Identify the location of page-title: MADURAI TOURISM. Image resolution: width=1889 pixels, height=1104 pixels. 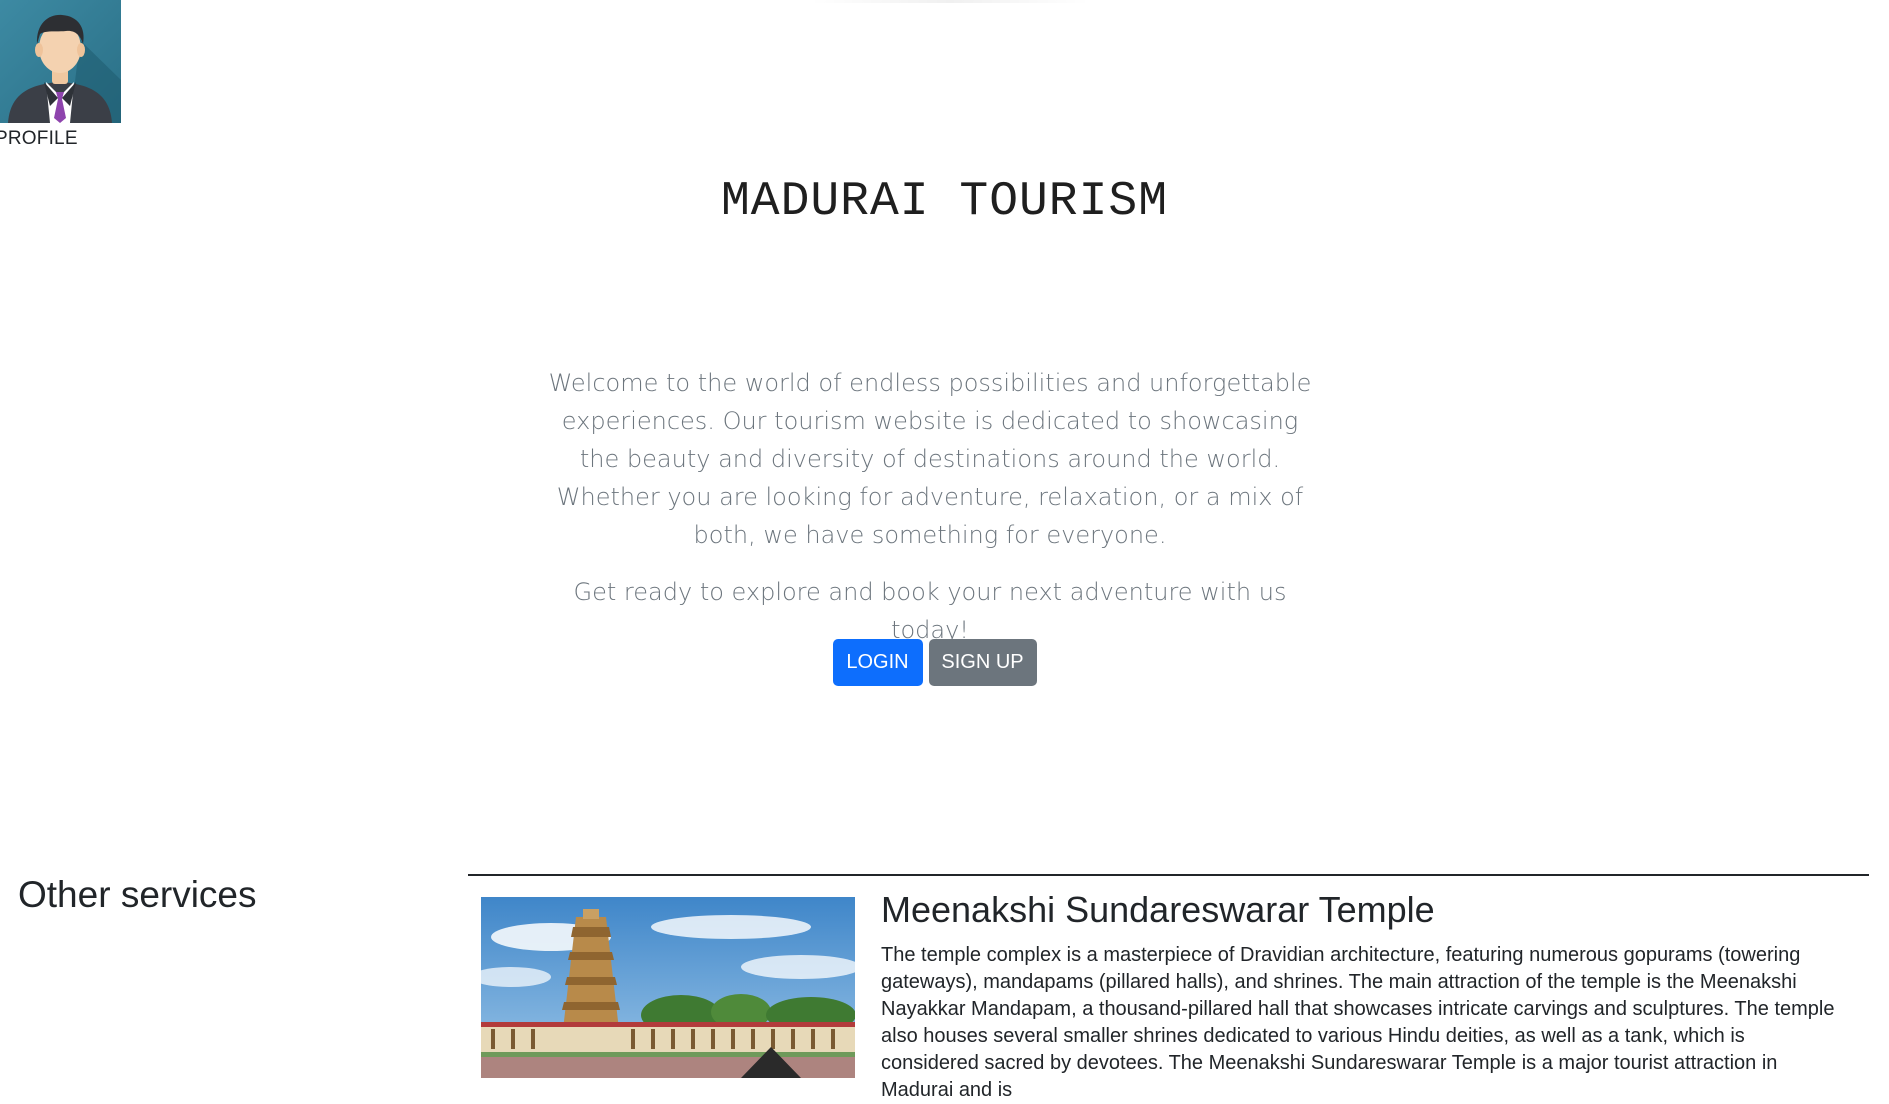
(944, 202).